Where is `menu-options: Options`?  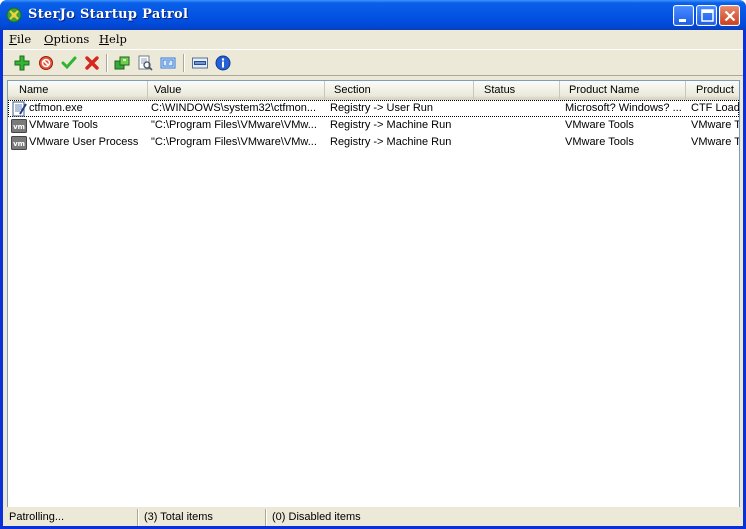
menu-options: Options is located at coordinates (66, 39).